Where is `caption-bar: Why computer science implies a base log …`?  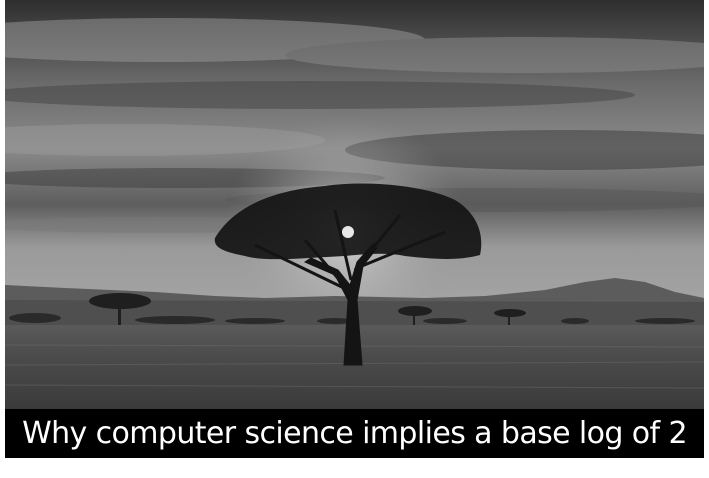
caption-bar: Why computer science implies a base log … is located at coordinates (354, 433).